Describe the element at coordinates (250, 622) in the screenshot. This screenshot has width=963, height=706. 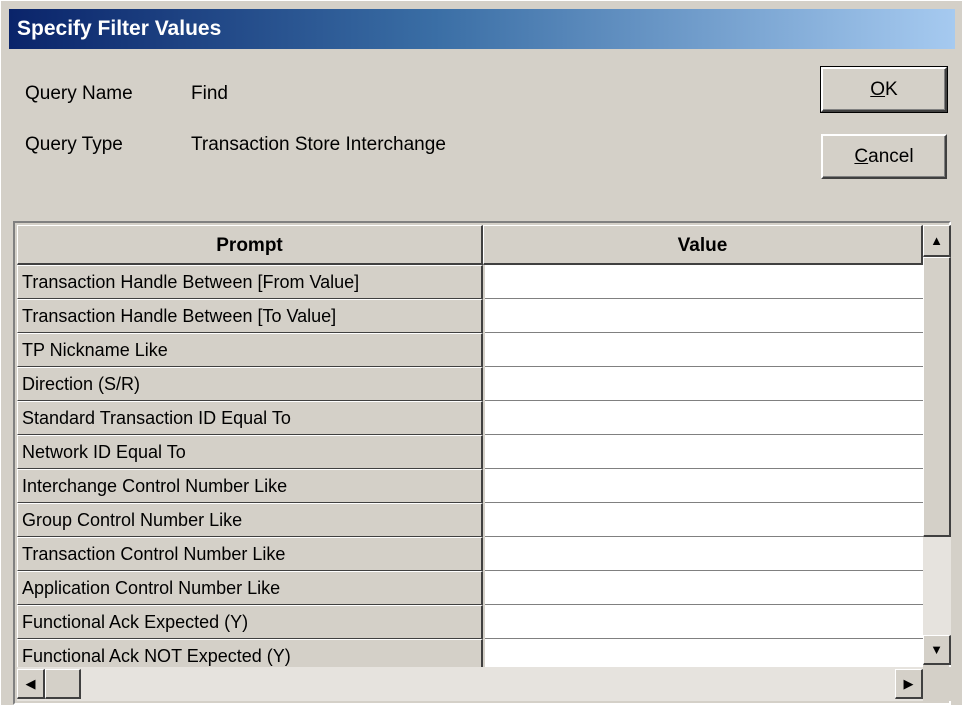
I see `prompt-cell: Functional Ack Expected (Y)` at that location.